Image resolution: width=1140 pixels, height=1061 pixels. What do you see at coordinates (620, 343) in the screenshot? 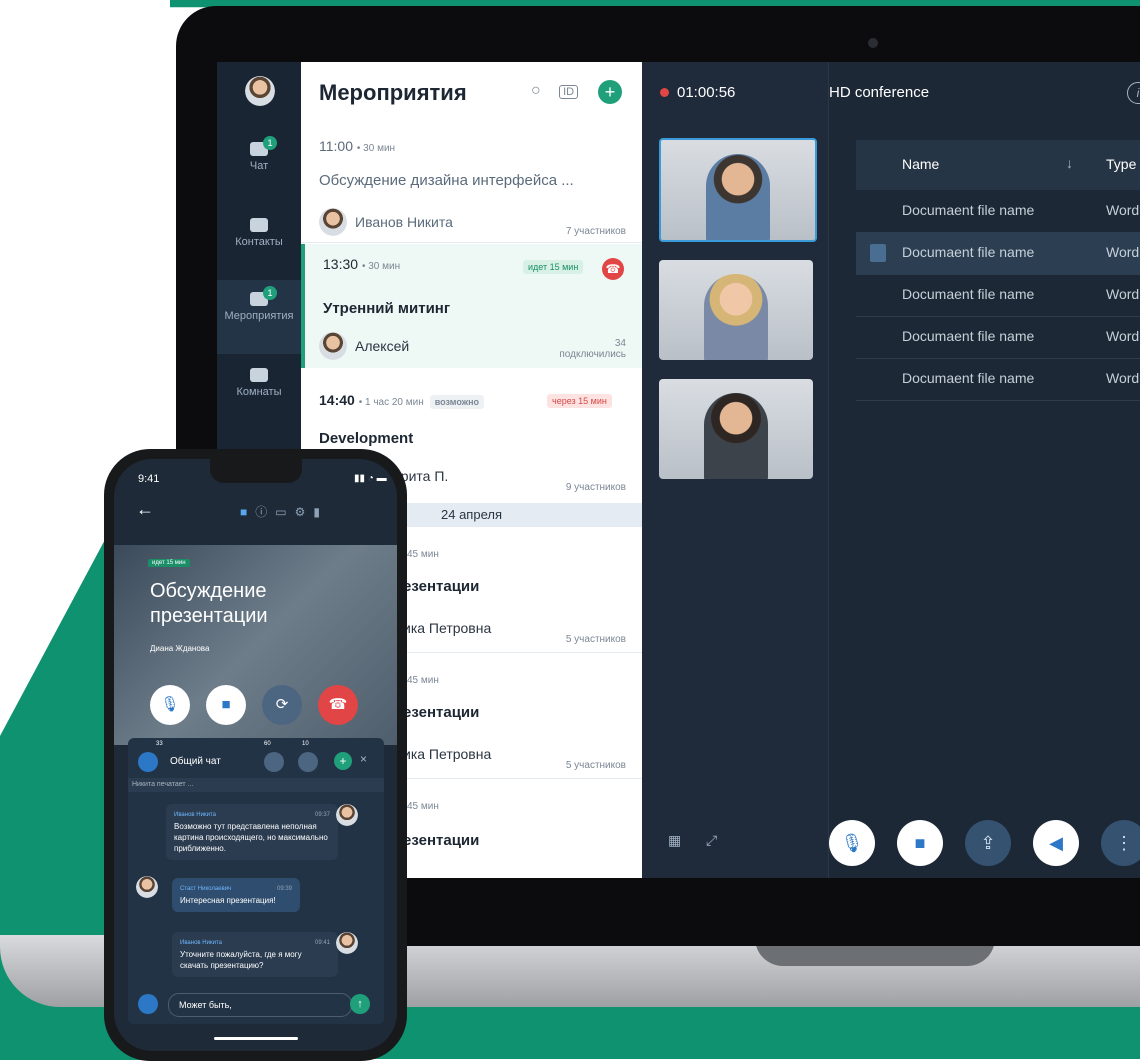
I see `event-participants-count: 34` at bounding box center [620, 343].